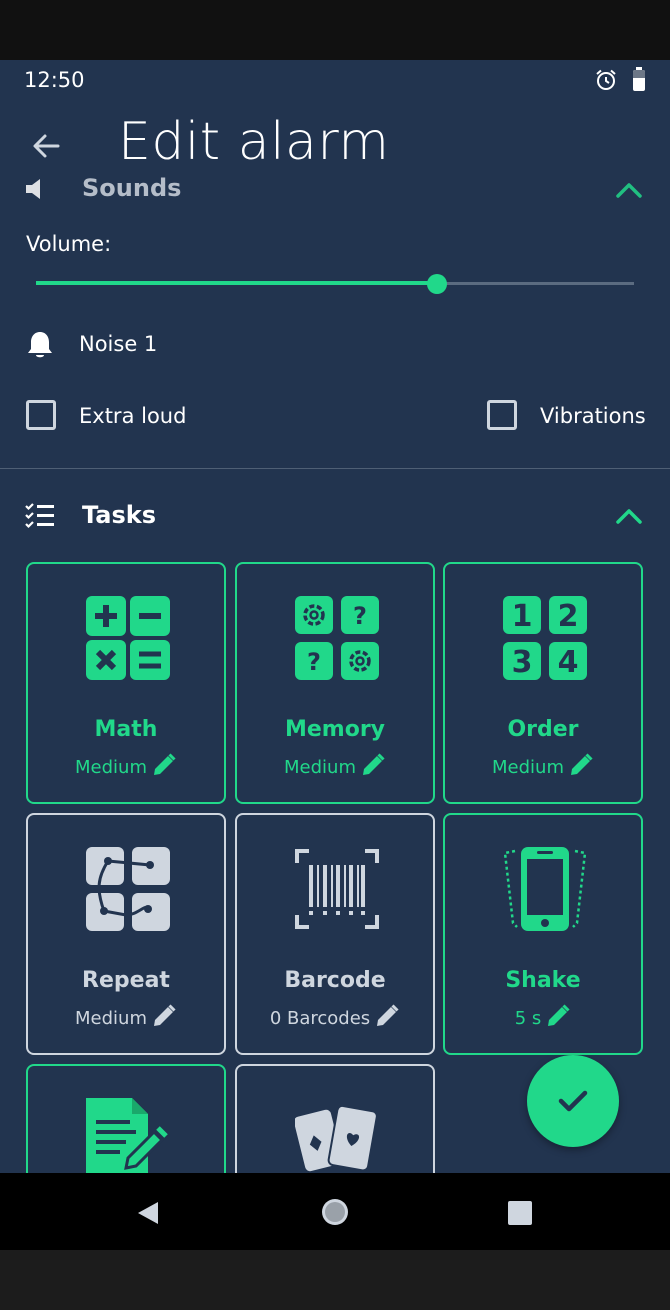  What do you see at coordinates (335, 1280) in the screenshot?
I see `bottom-bezel` at bounding box center [335, 1280].